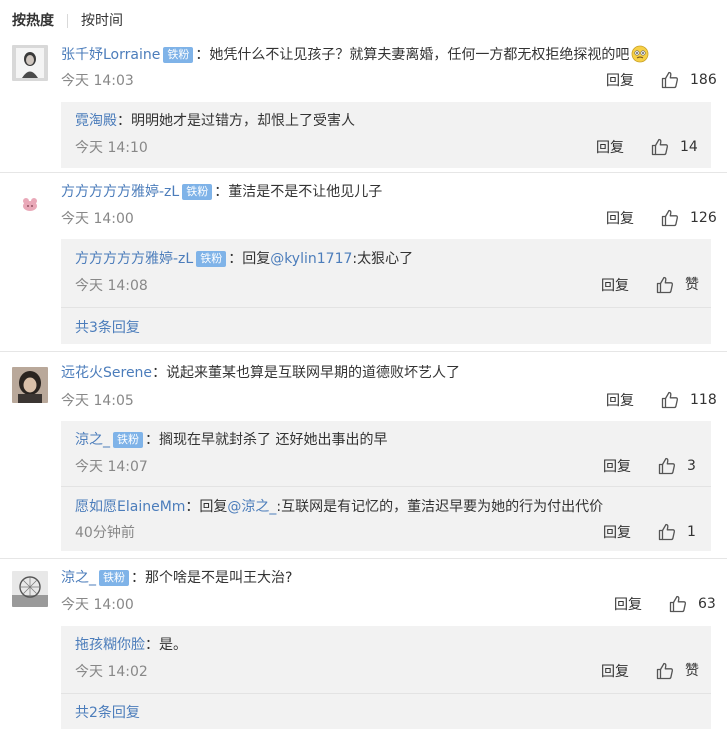 The height and width of the screenshot is (729, 727). I want to click on sort-by-hot-tab: 按热度, so click(33, 21).